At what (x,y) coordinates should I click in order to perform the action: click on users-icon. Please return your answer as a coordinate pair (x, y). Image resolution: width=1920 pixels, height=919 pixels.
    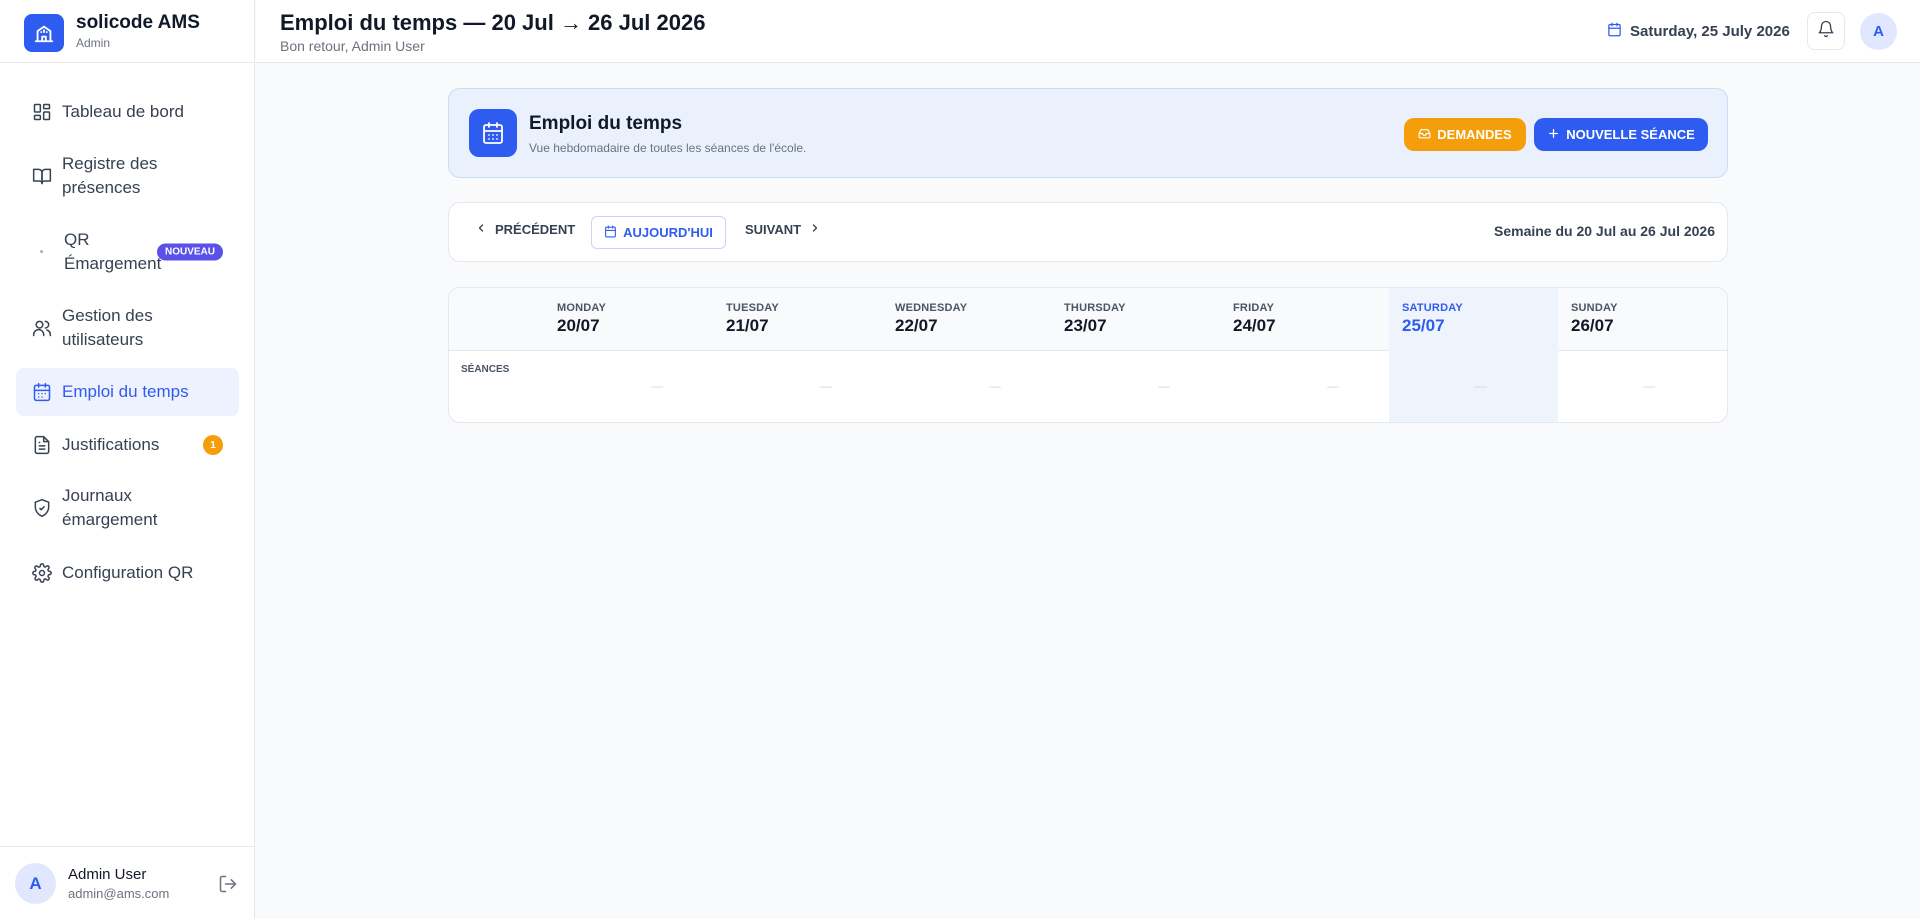
    Looking at the image, I should click on (42, 328).